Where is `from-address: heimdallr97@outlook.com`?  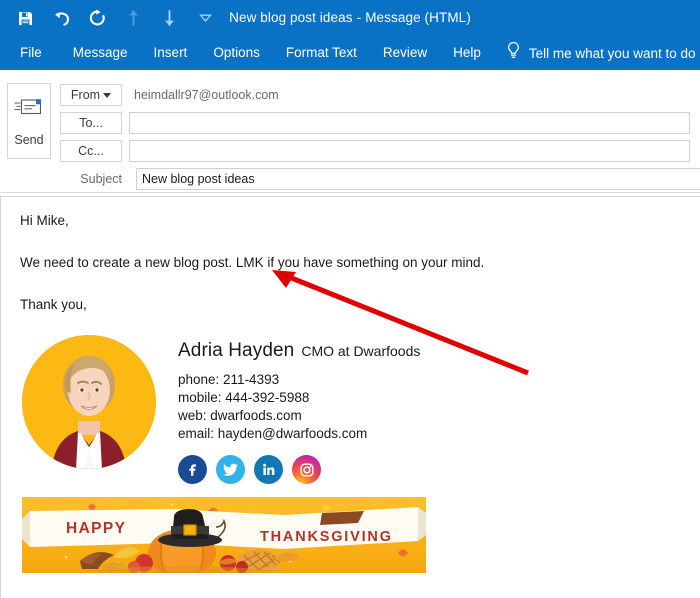
from-address: heimdallr97@outlook.com is located at coordinates (206, 95).